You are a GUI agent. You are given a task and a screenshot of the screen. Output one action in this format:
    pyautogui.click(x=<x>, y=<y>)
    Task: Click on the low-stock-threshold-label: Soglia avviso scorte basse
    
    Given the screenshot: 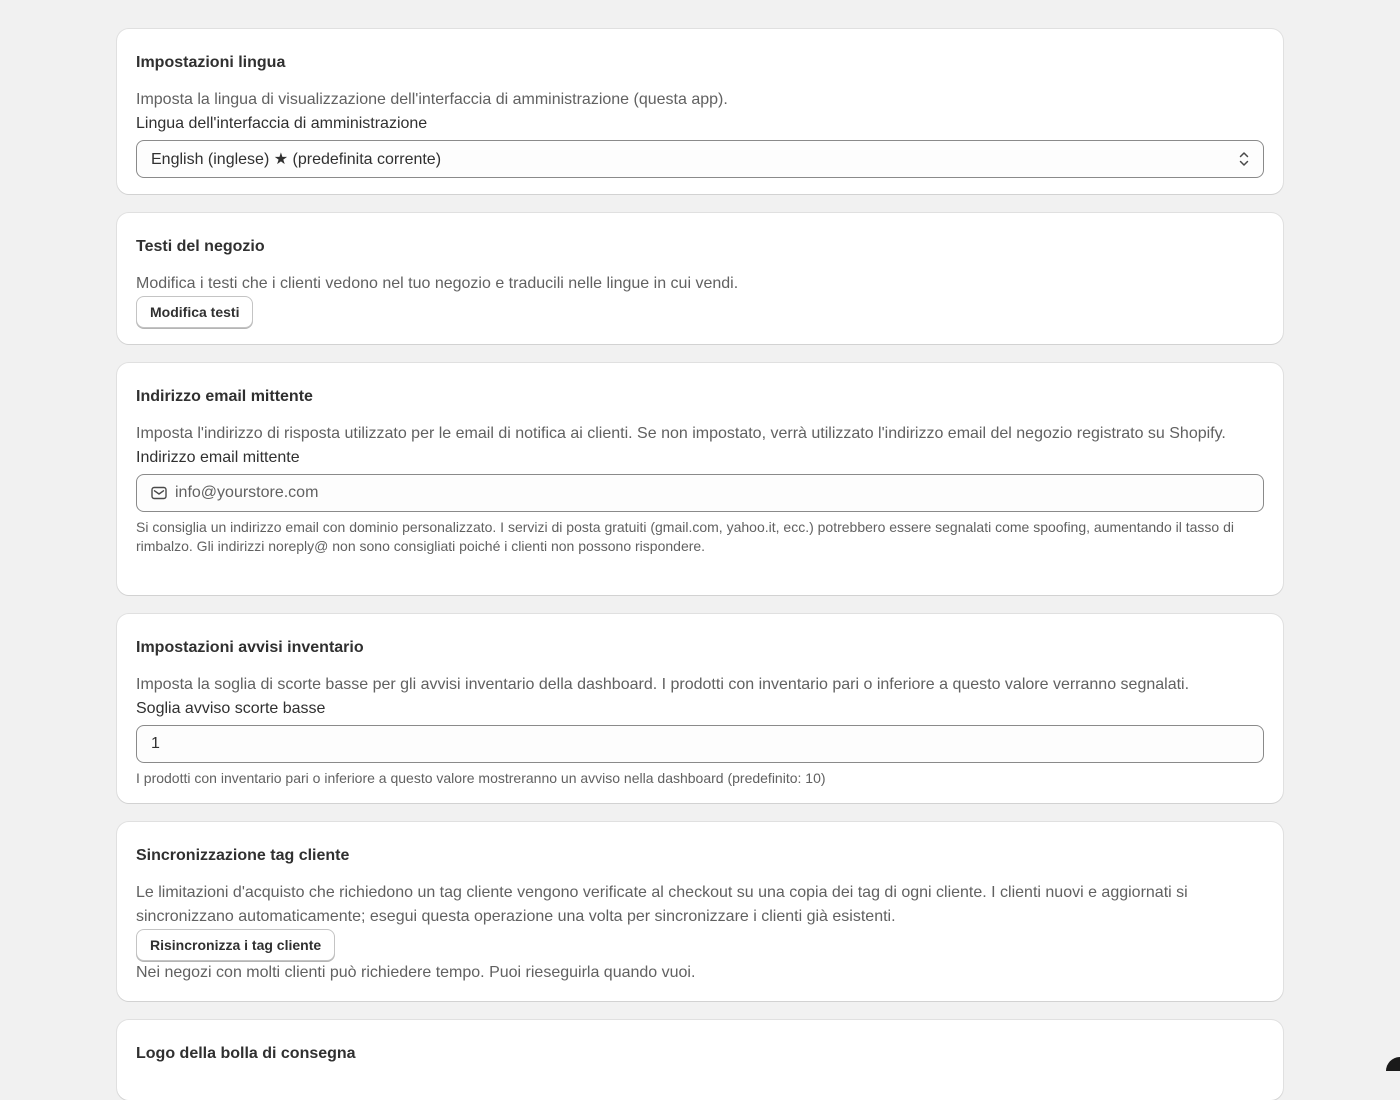 What is the action you would take?
    pyautogui.click(x=231, y=708)
    